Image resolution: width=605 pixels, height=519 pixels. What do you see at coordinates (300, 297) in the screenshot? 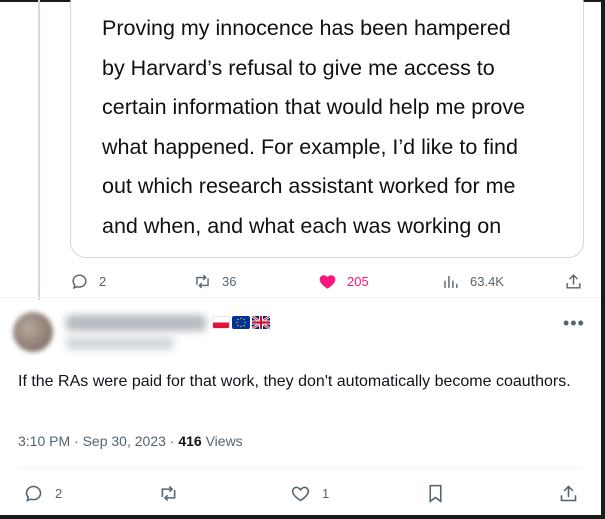
I see `post-divider` at bounding box center [300, 297].